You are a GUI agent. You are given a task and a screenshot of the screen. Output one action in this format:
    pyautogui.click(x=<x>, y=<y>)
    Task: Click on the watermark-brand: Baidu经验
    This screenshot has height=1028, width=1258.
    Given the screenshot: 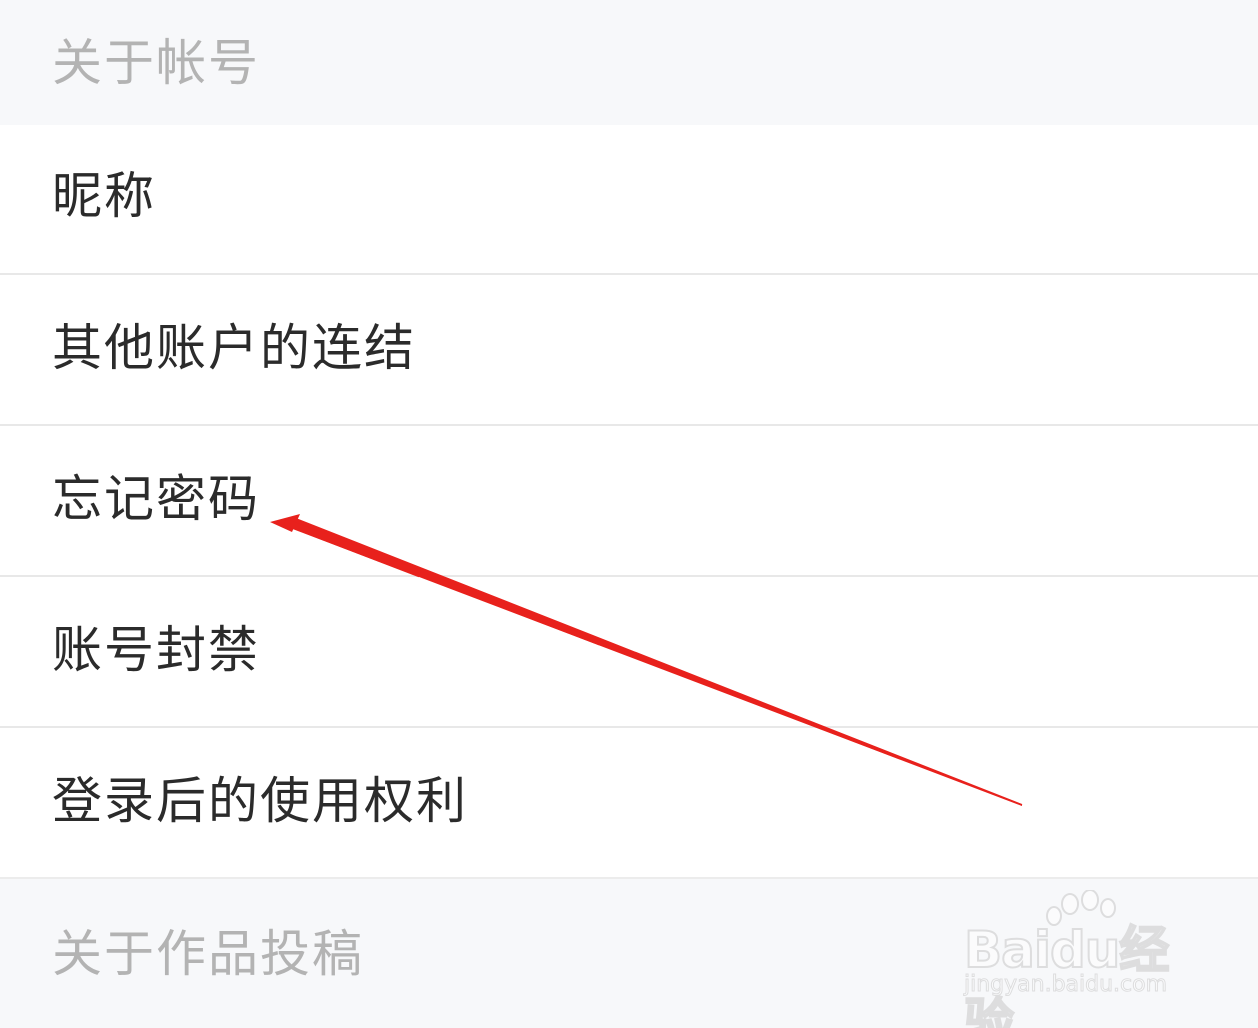 What is the action you would take?
    pyautogui.click(x=1066, y=974)
    